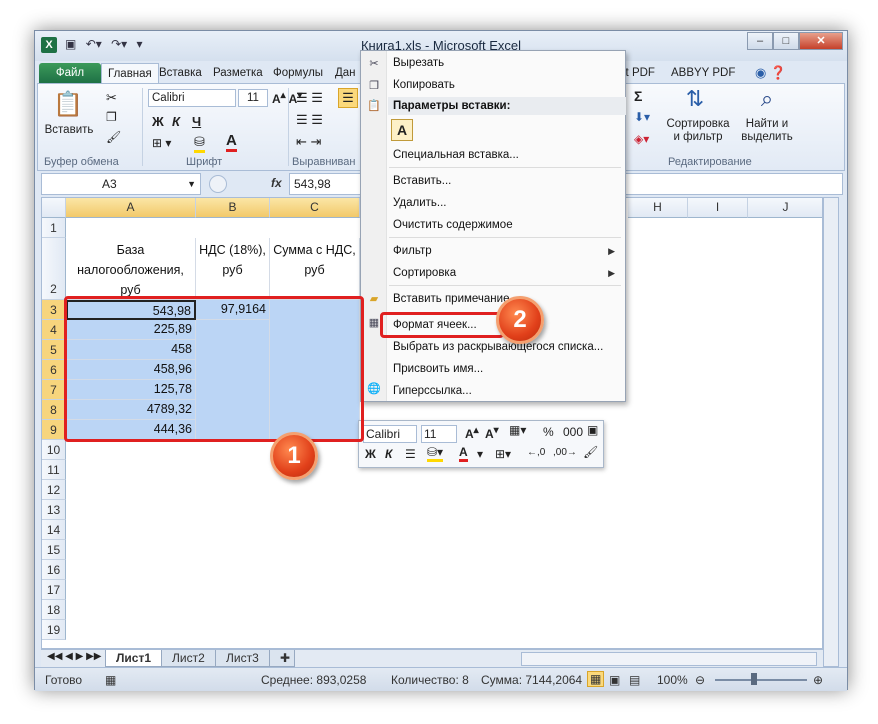  Describe the element at coordinates (161, 143) in the screenshot. I see `borders-icon: ⊞ ▾` at that location.